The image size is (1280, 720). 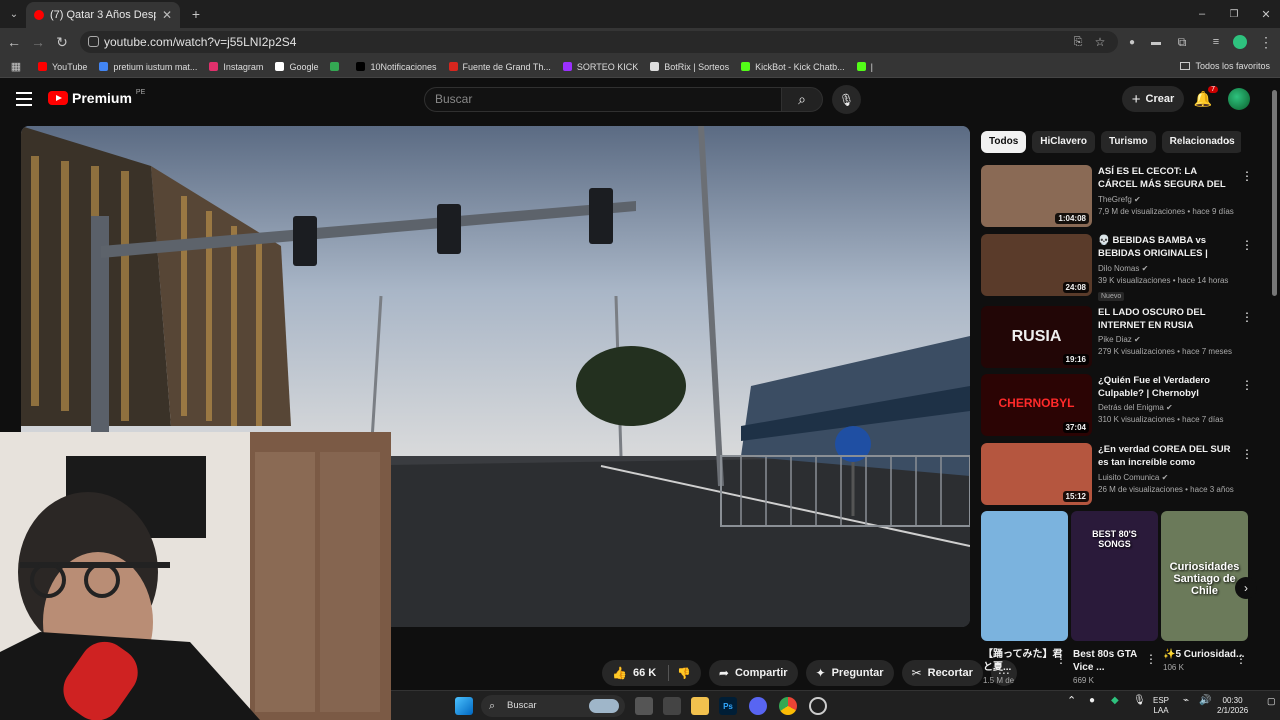 I want to click on task-view-icon, so click(x=644, y=706).